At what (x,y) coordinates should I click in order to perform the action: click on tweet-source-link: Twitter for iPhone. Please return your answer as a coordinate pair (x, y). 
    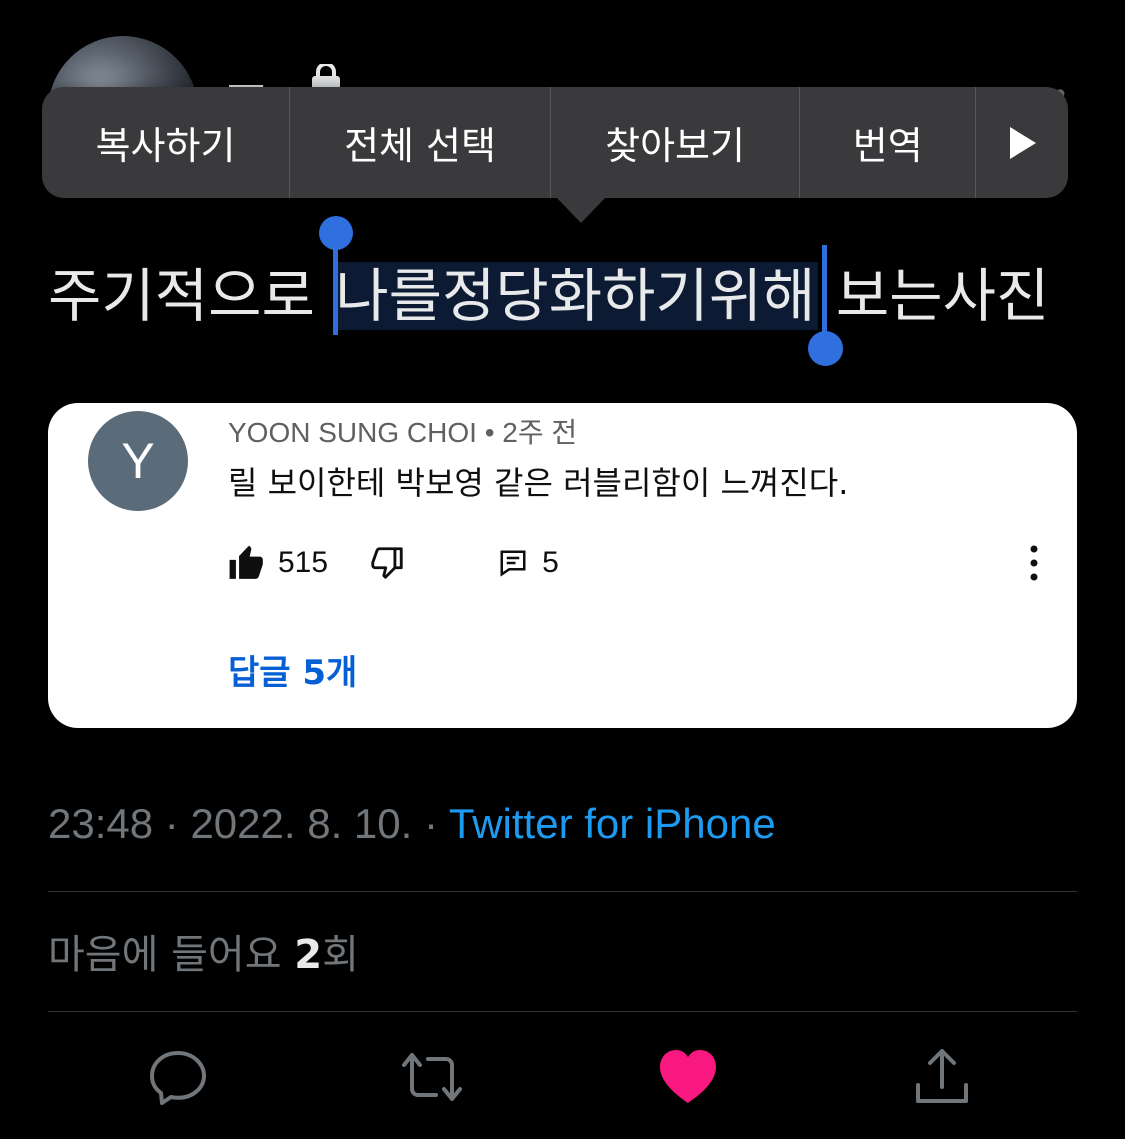
    Looking at the image, I should click on (612, 823).